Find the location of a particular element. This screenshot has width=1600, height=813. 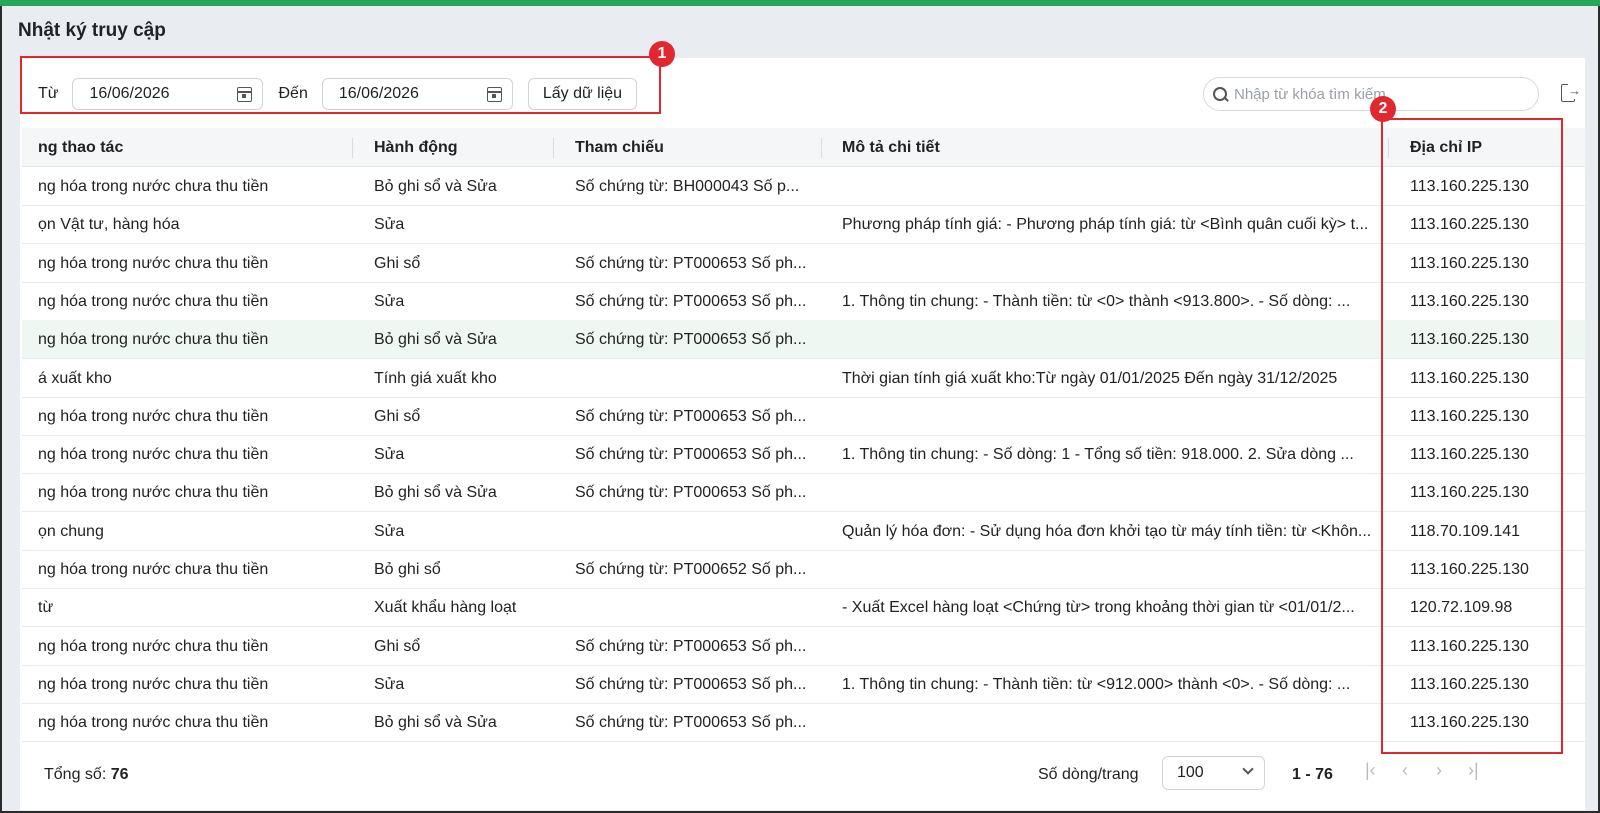

next-page-icon: › is located at coordinates (1439, 770).